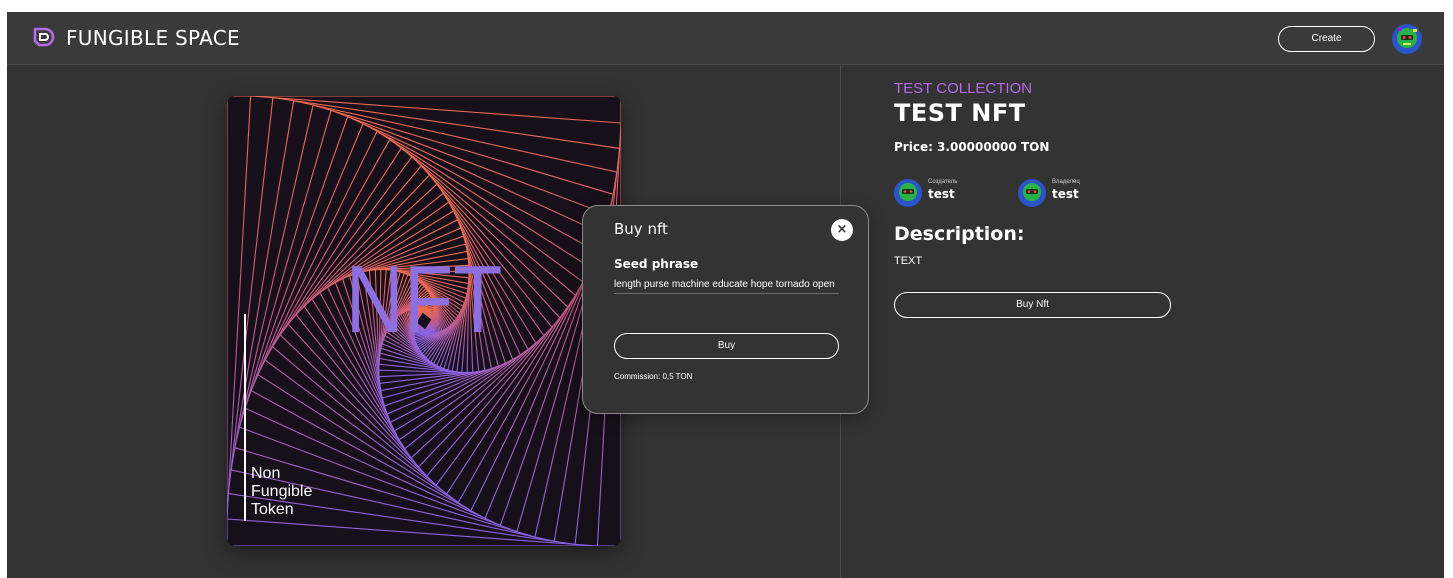 This screenshot has width=1453, height=578. What do you see at coordinates (265, 473) in the screenshot?
I see `nft-image-caption-line-1: Non` at bounding box center [265, 473].